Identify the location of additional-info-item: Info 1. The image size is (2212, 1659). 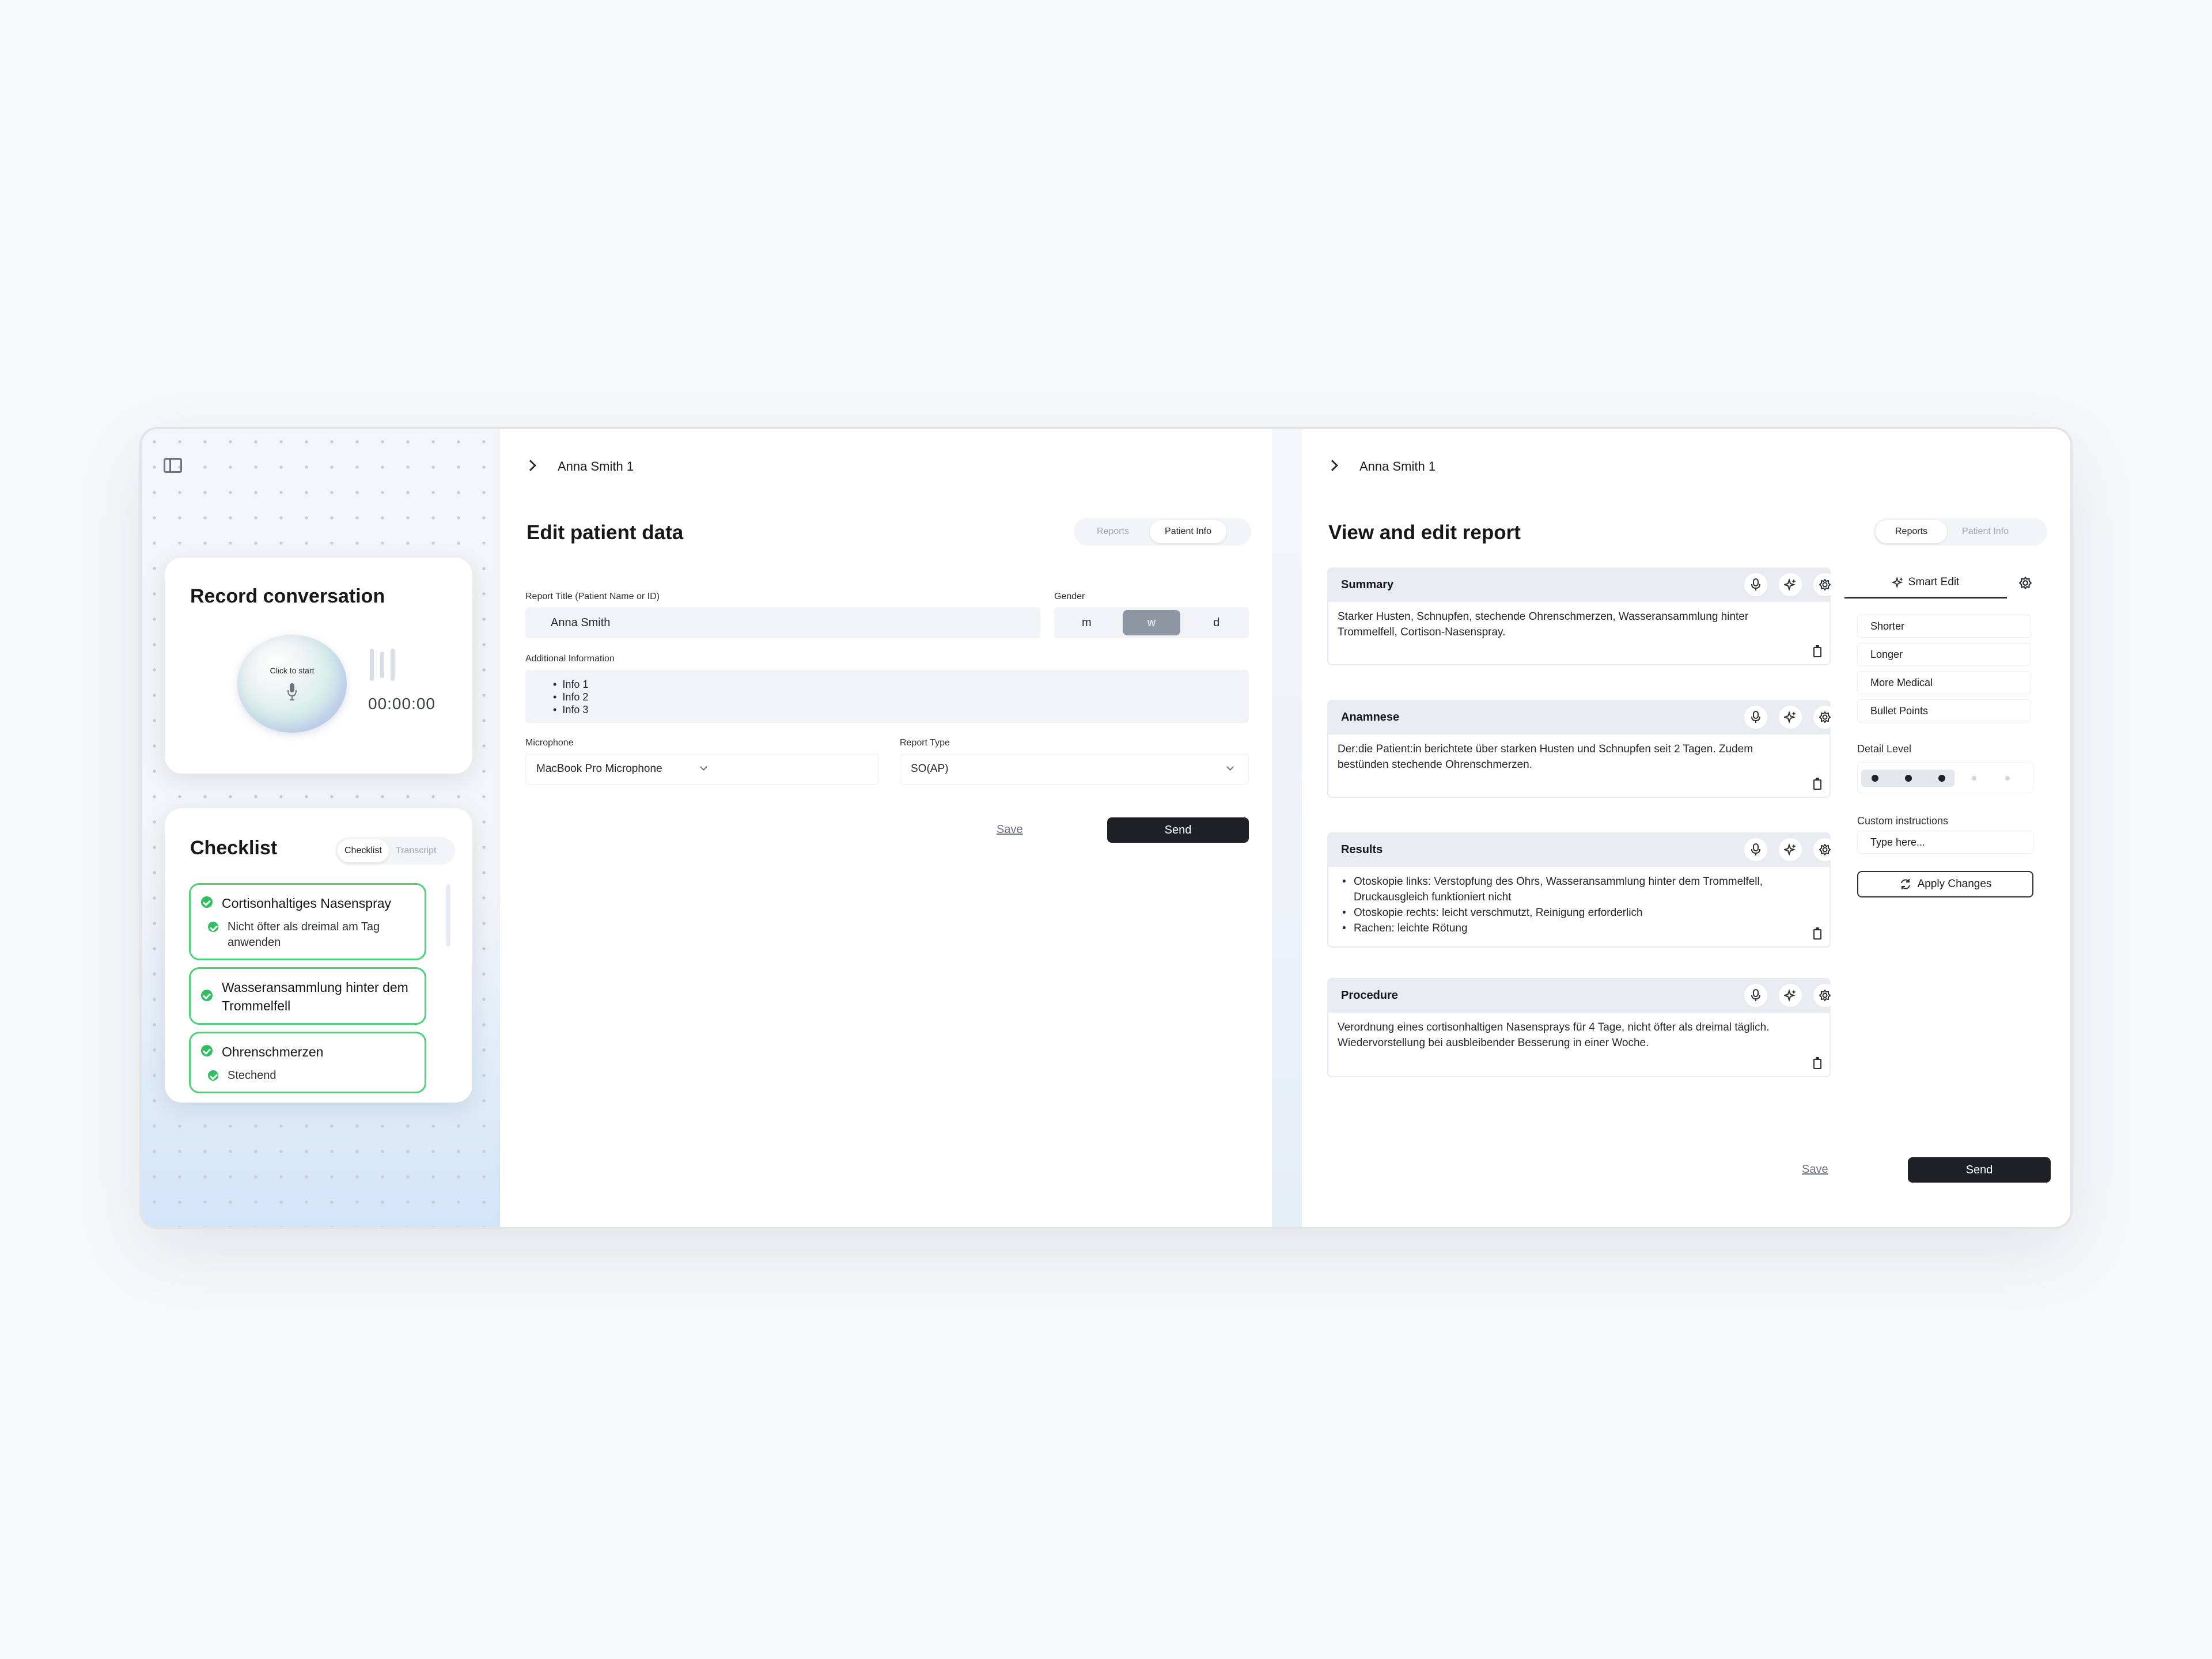
(570, 684).